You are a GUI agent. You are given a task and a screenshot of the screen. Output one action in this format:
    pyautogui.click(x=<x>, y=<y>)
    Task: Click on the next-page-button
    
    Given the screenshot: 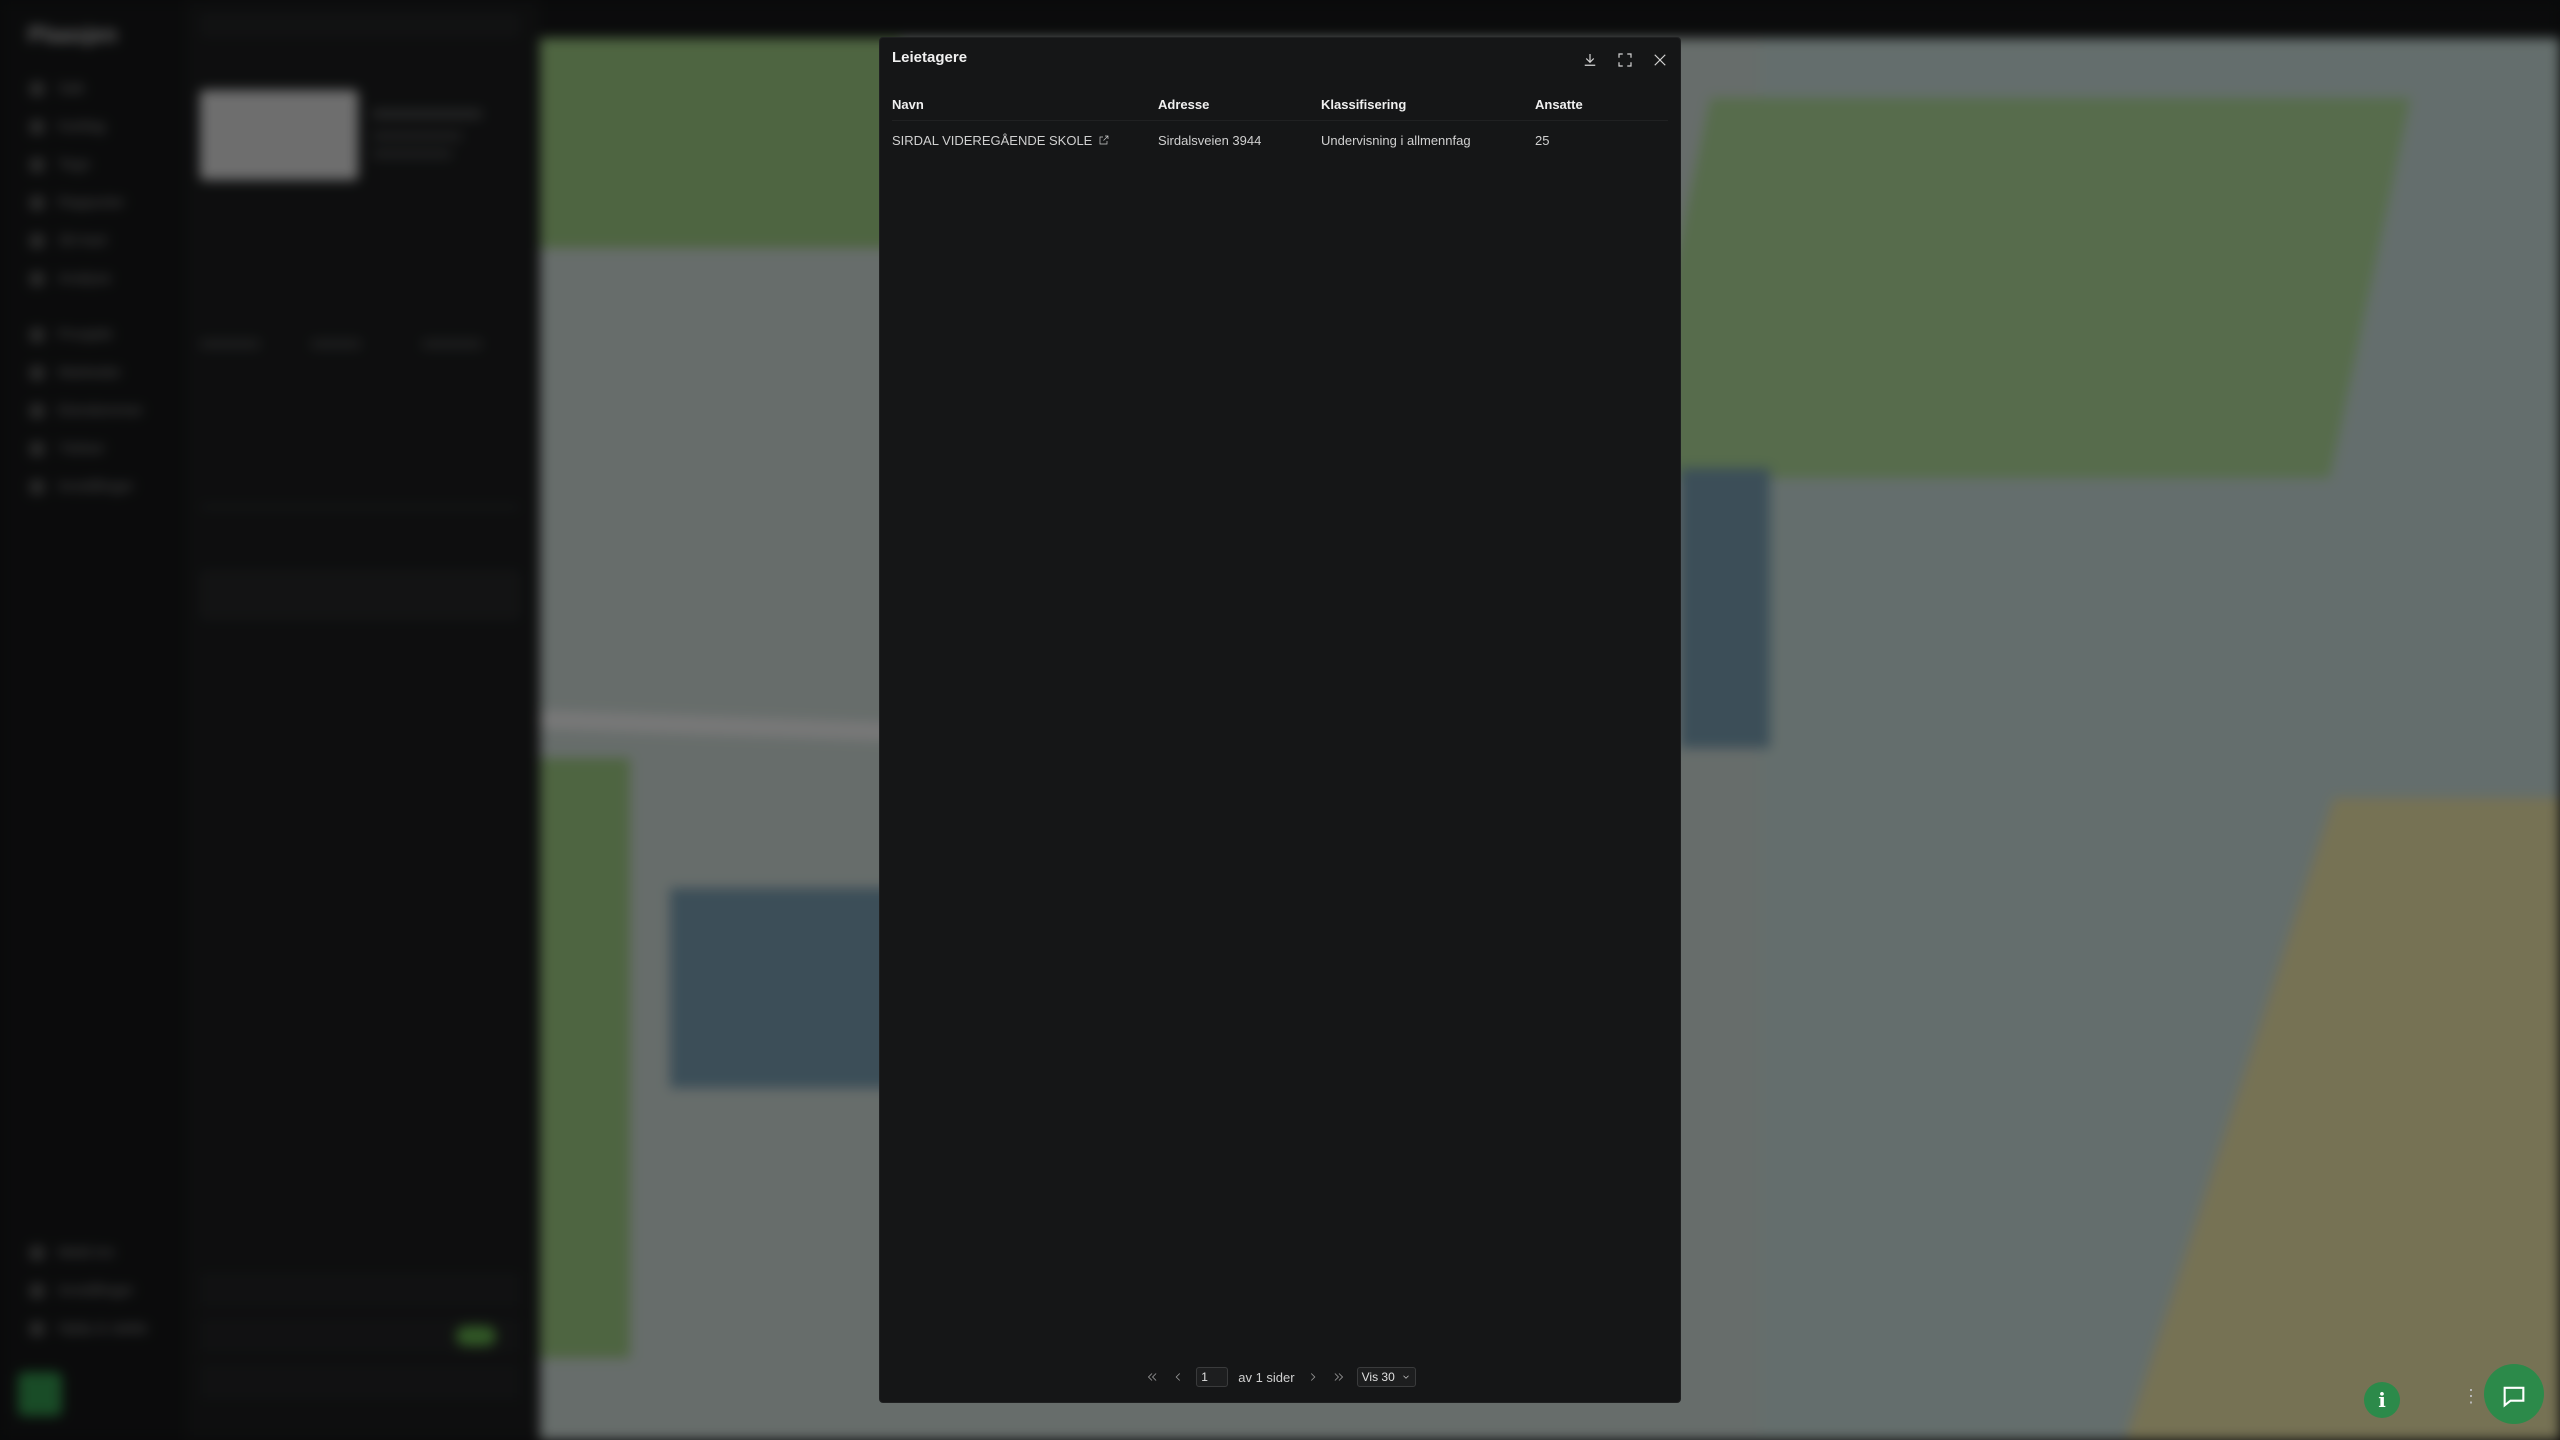 What is the action you would take?
    pyautogui.click(x=1313, y=1377)
    